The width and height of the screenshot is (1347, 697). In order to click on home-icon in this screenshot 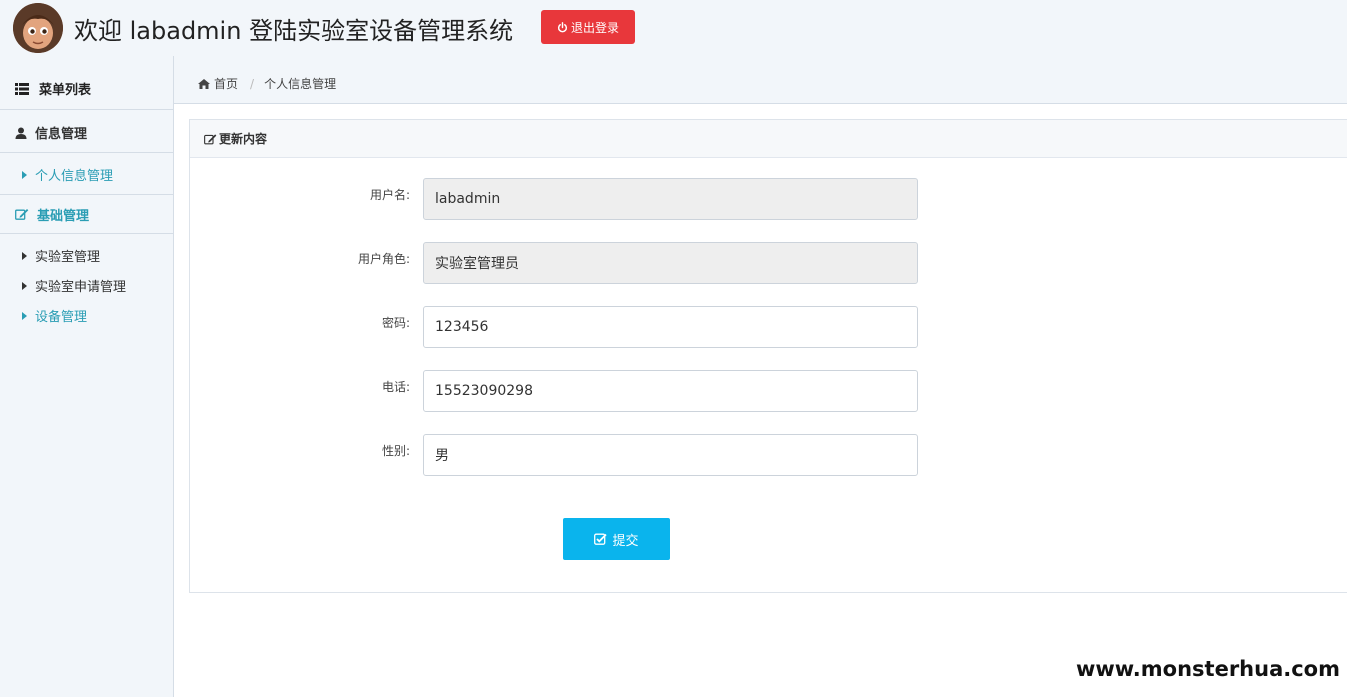, I will do `click(204, 83)`.